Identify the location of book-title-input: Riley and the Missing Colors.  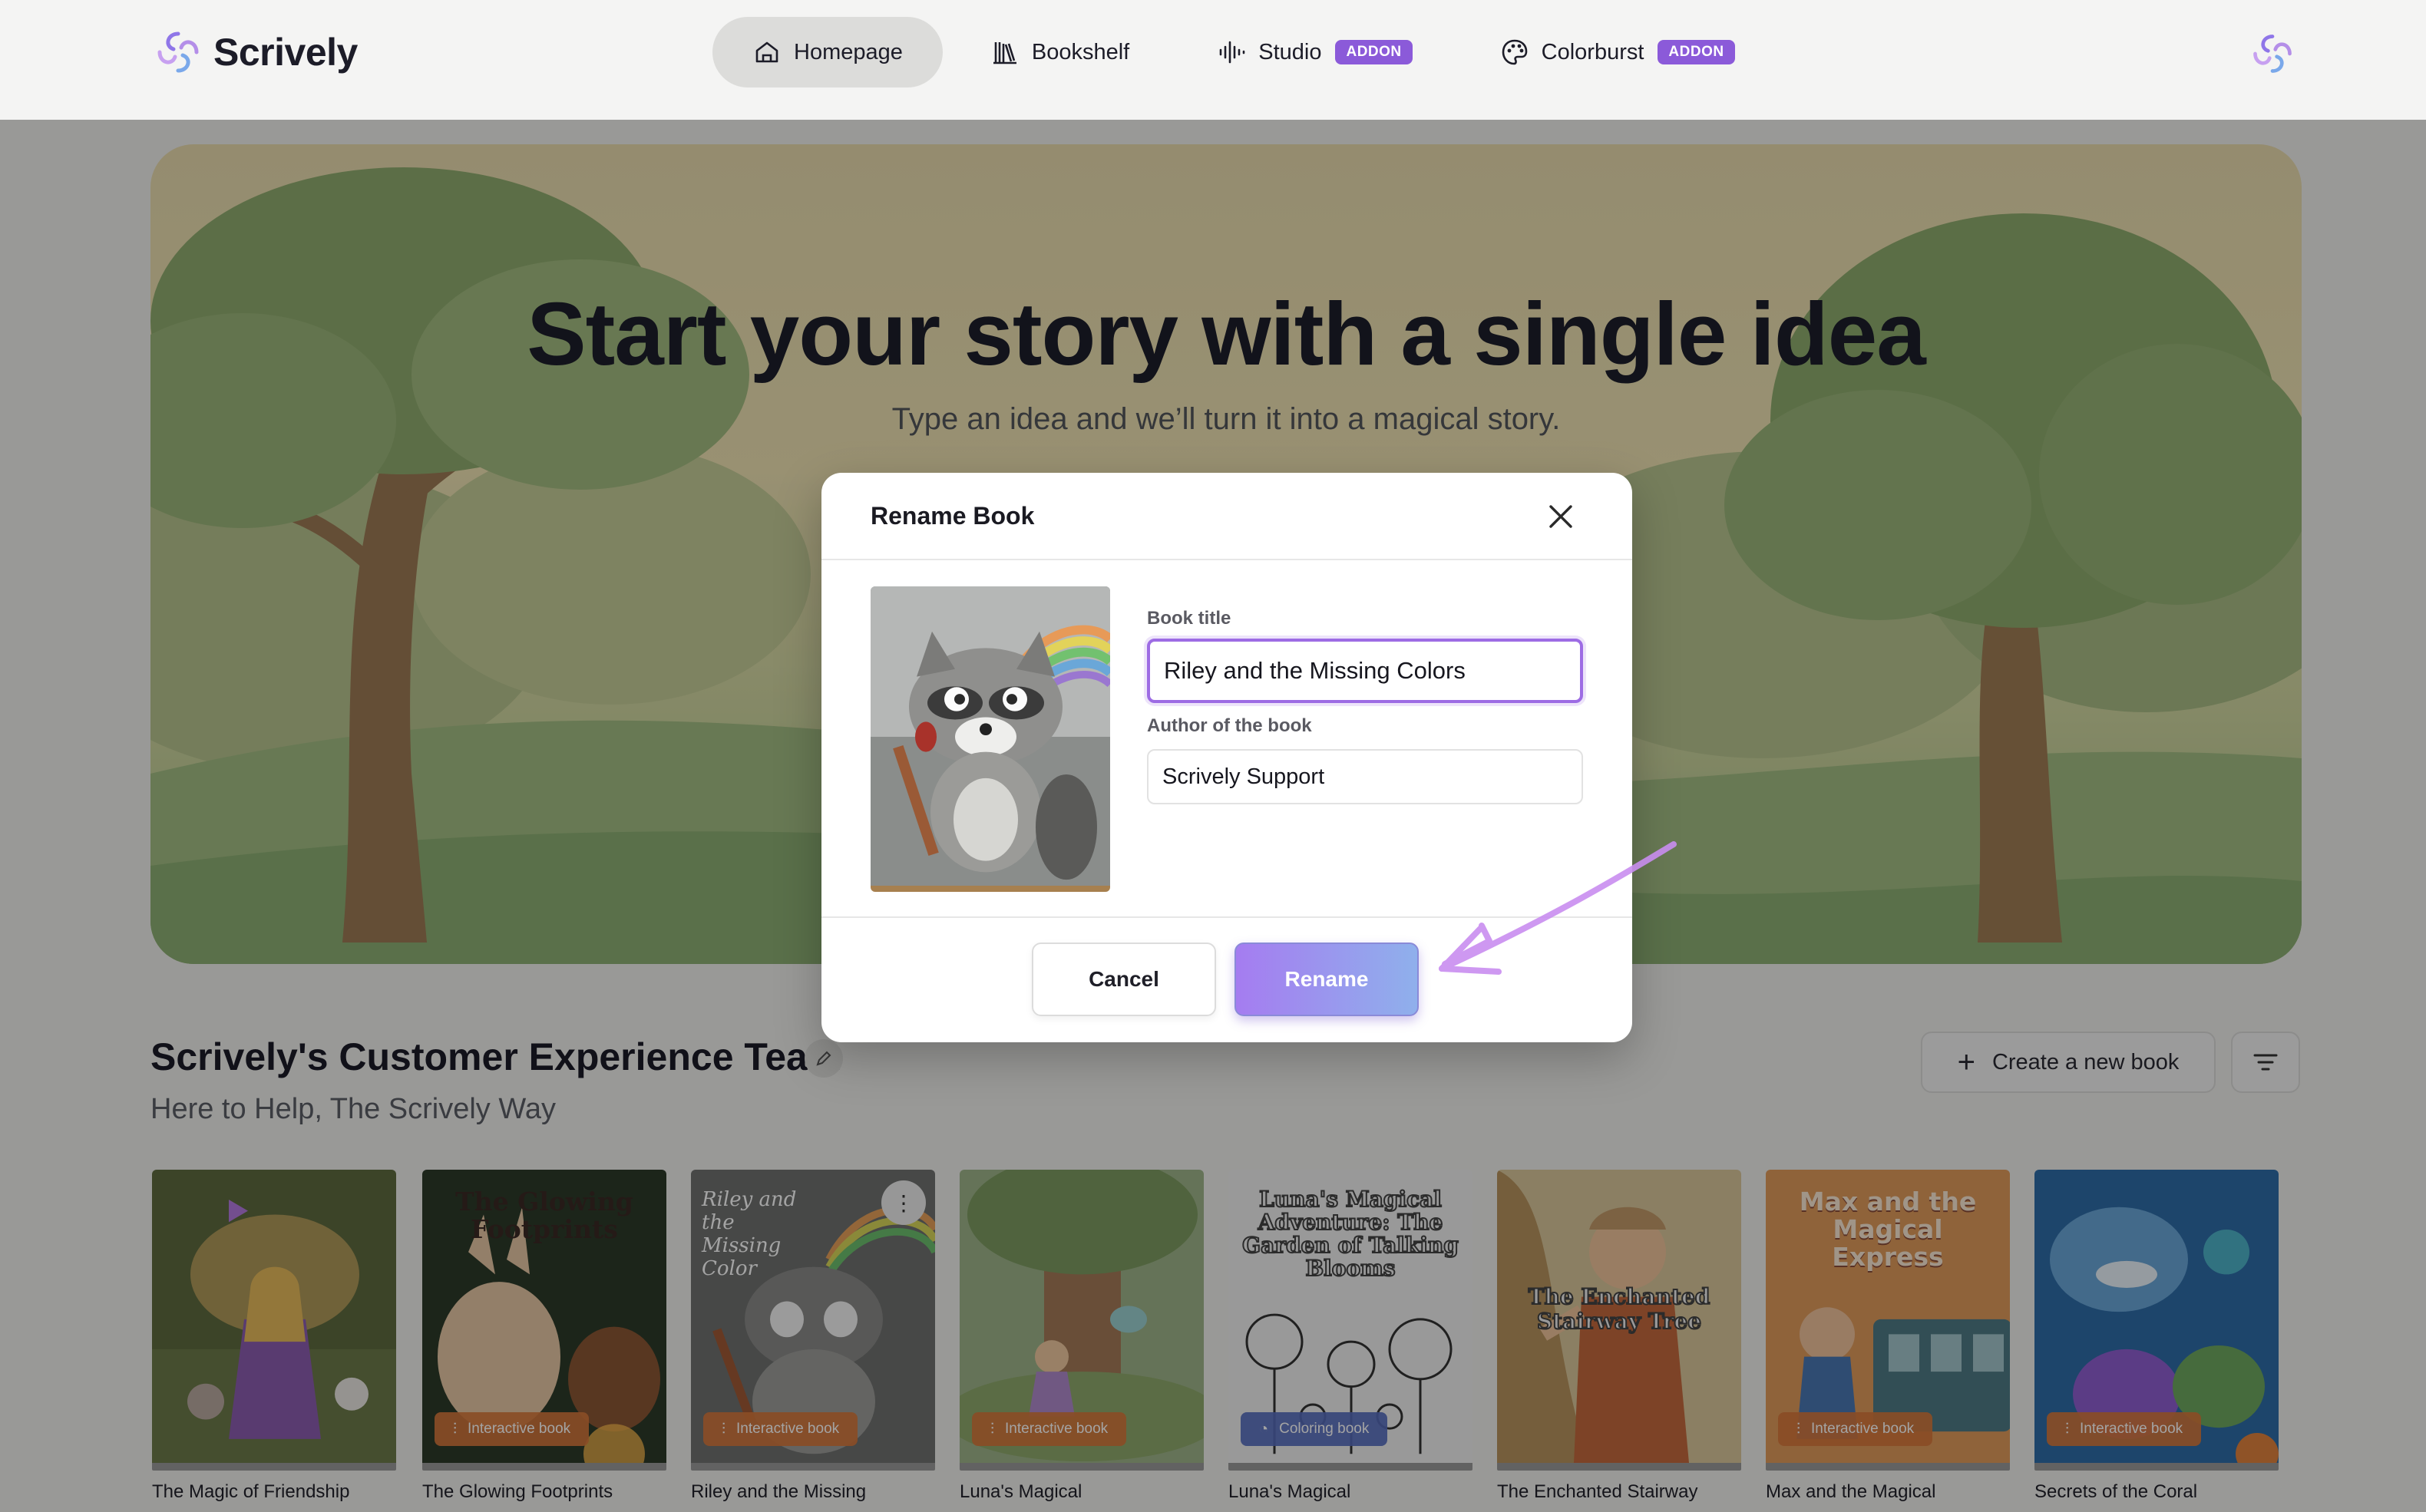
(1365, 671).